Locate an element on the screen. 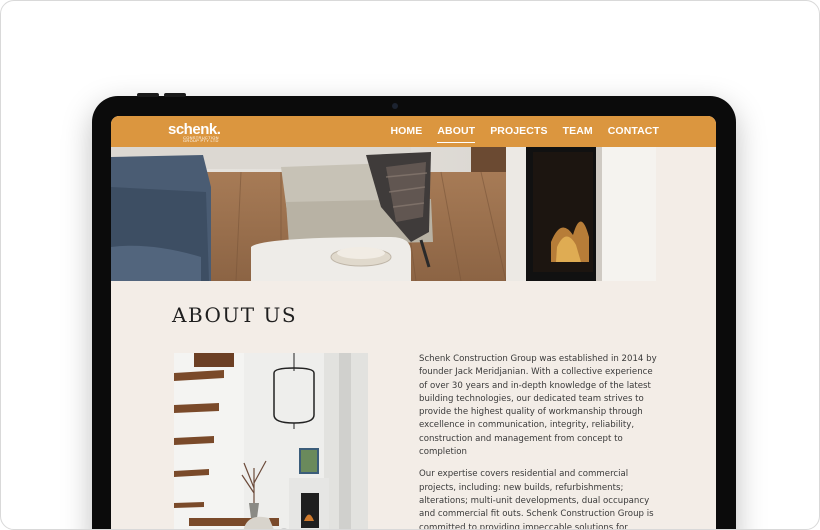 The width and height of the screenshot is (820, 530). nav-item-home: HOME is located at coordinates (406, 131).